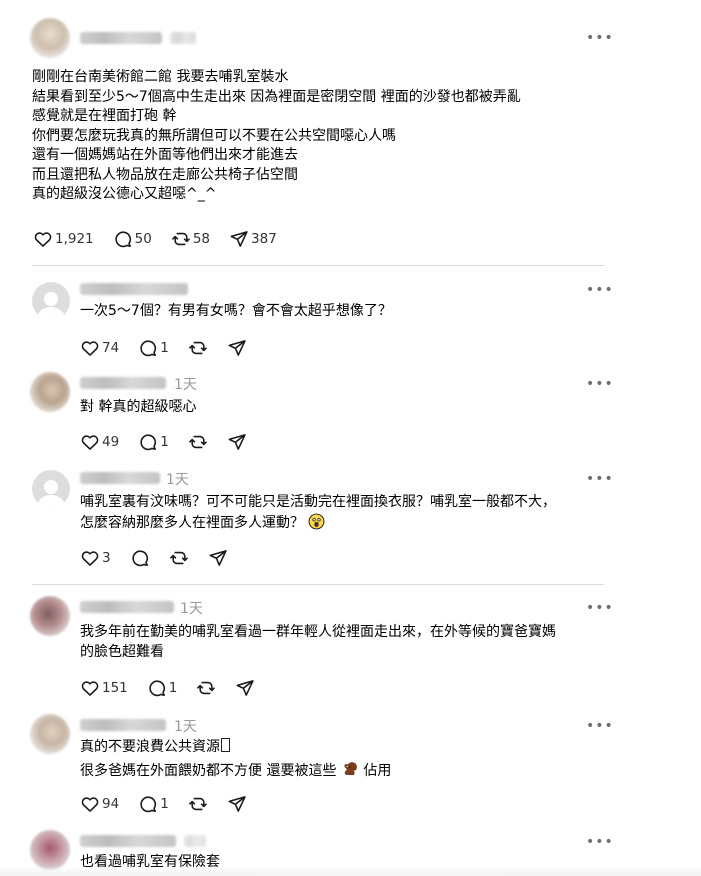  What do you see at coordinates (138, 407) in the screenshot?
I see `comment-text: 對 幹真的超級噁心` at bounding box center [138, 407].